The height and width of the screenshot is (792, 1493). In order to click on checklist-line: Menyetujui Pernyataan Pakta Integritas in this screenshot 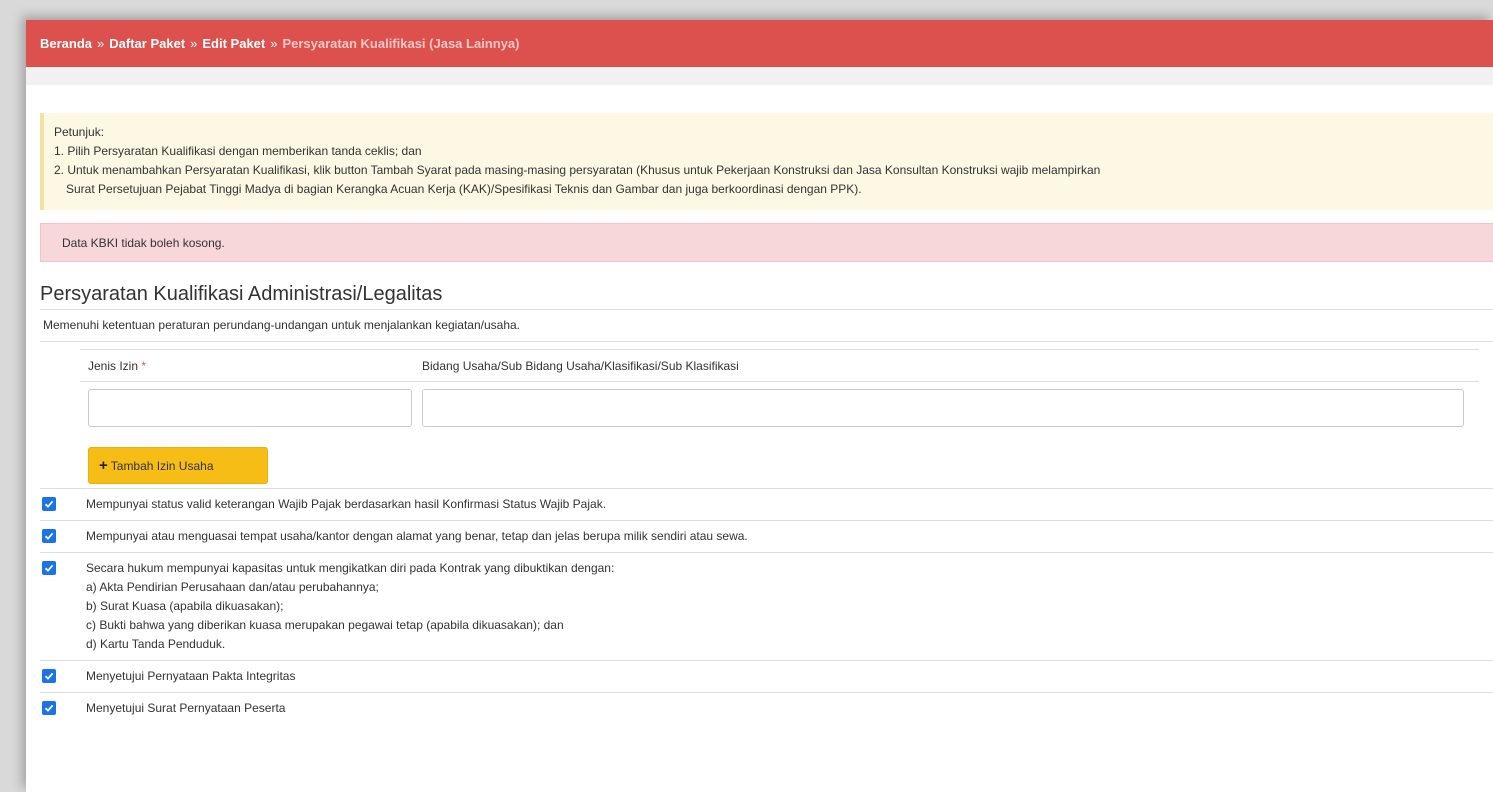, I will do `click(191, 676)`.